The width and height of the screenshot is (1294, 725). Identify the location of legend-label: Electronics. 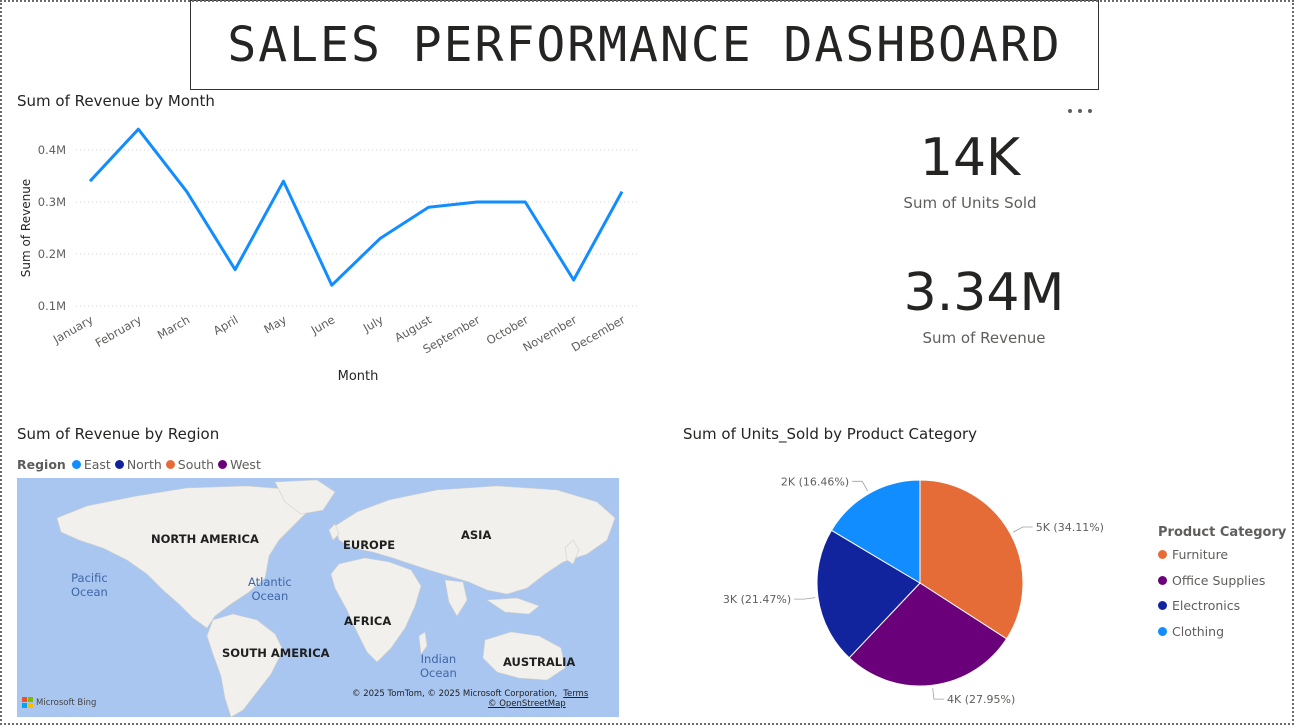
(1206, 605).